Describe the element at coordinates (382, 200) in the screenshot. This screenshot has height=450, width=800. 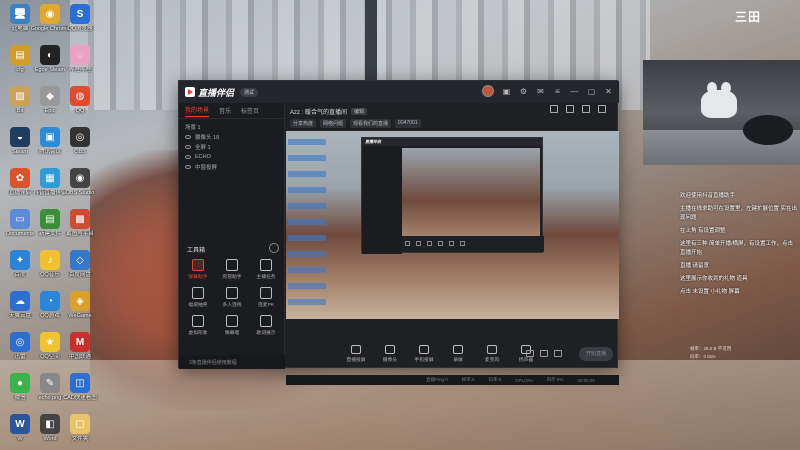
I see `nested-left-panel` at that location.